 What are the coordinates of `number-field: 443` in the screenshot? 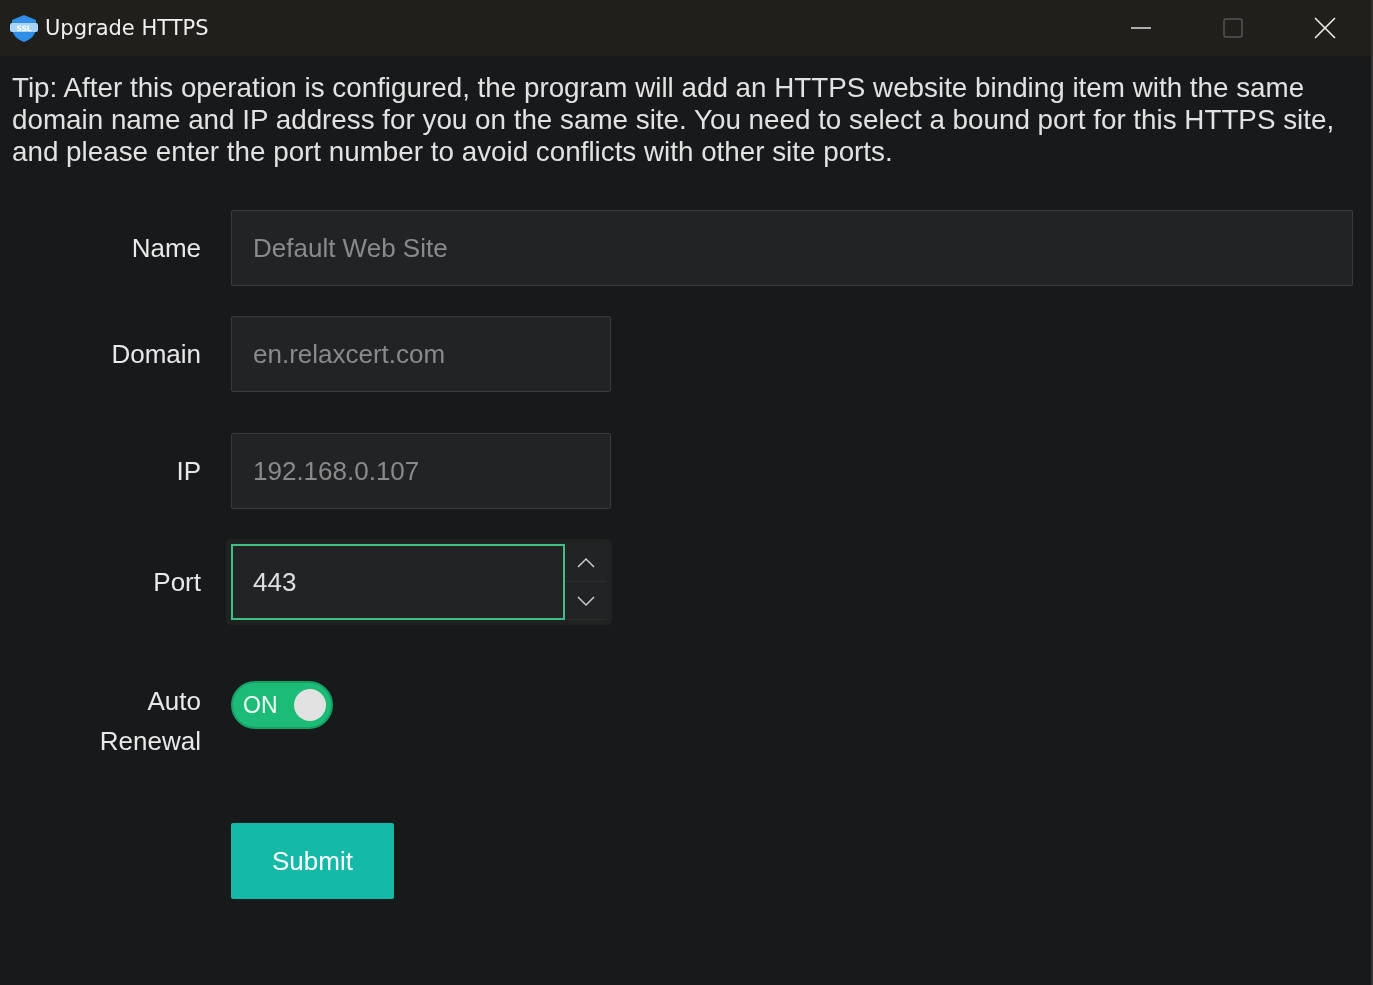 It's located at (419, 582).